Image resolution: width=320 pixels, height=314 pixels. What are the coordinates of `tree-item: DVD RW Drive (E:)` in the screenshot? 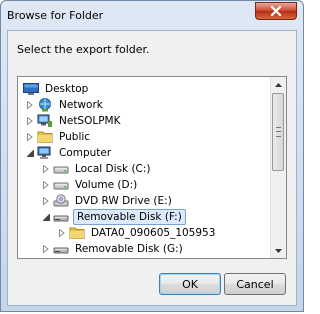 It's located at (107, 201).